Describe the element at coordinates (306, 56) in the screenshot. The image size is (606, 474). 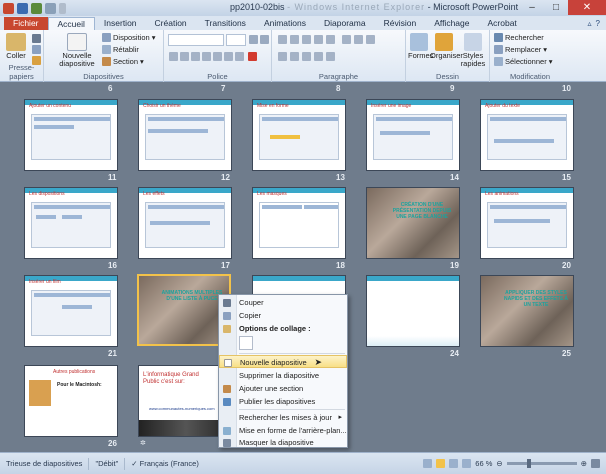
I see `align-right-icon` at that location.